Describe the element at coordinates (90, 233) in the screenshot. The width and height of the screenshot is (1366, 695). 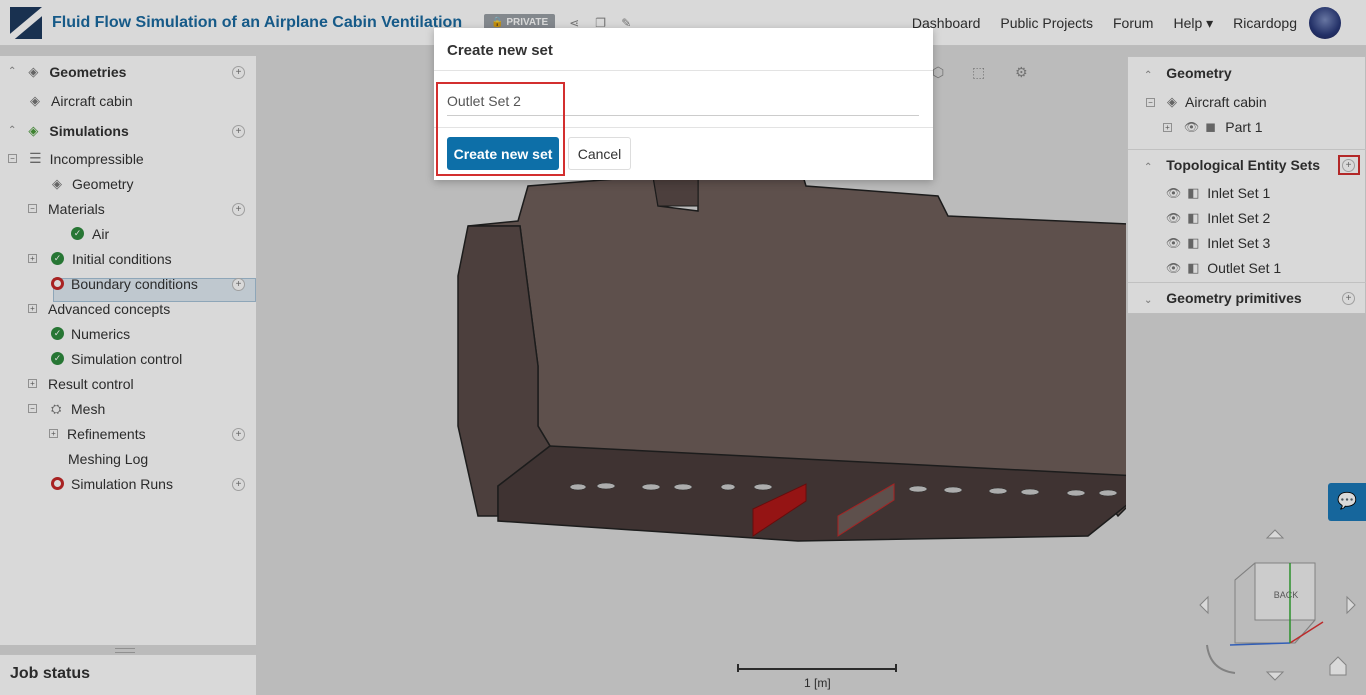
I see `tree-air: ✓ Air` at that location.